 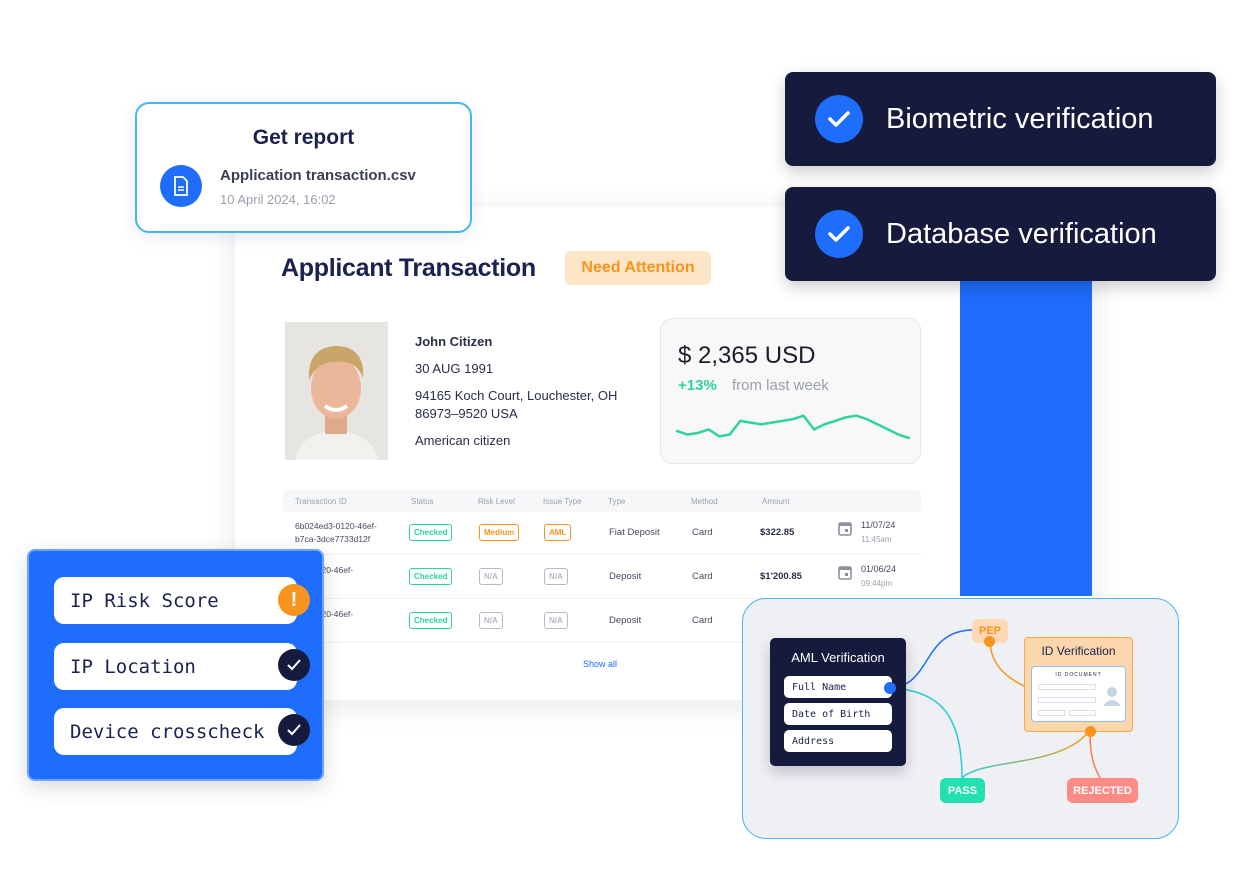 I want to click on risk-tag: Medium, so click(x=499, y=532).